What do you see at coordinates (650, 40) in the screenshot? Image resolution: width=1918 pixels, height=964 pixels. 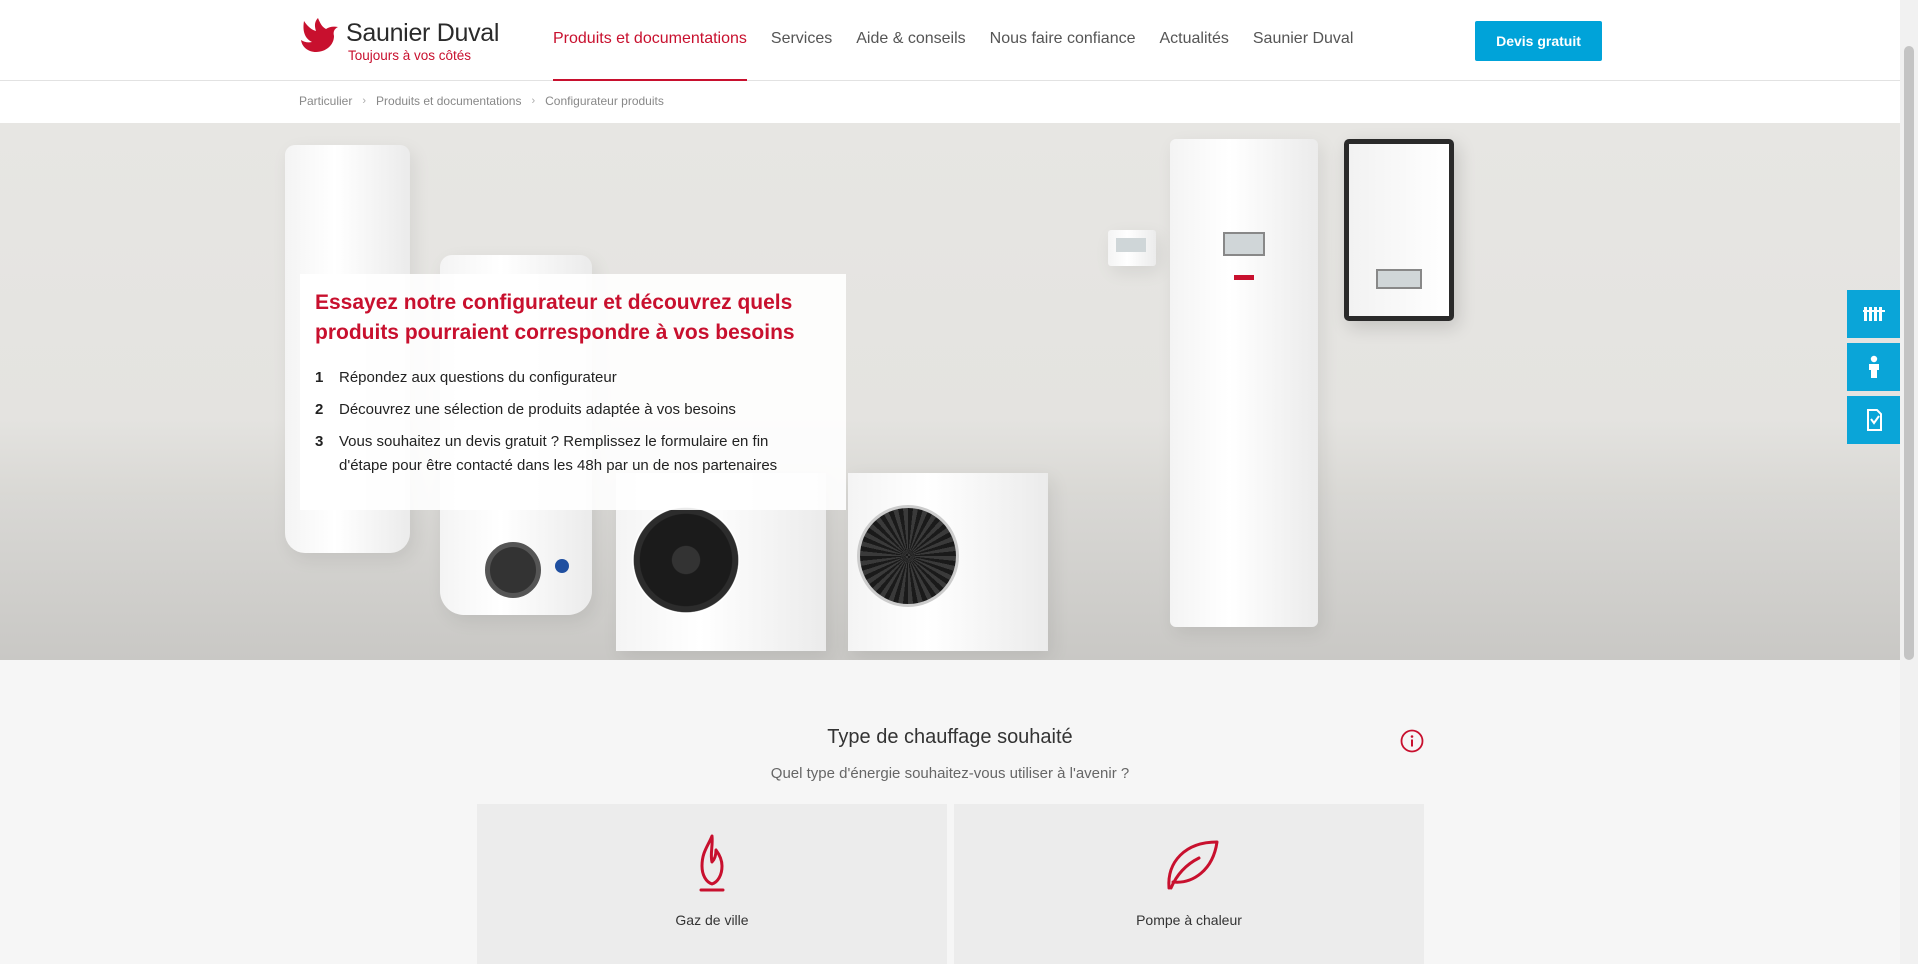 I see `nav-item-produits: Produits et documentations` at bounding box center [650, 40].